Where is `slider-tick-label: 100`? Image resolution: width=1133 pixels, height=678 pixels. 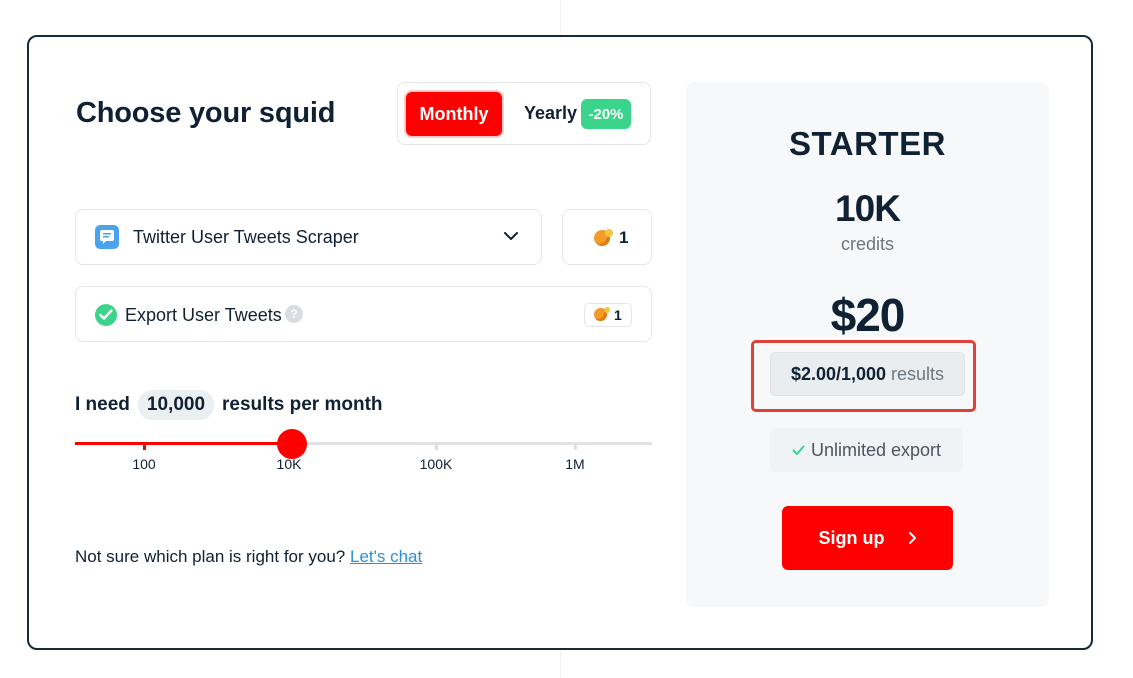
slider-tick-label: 100 is located at coordinates (143, 464).